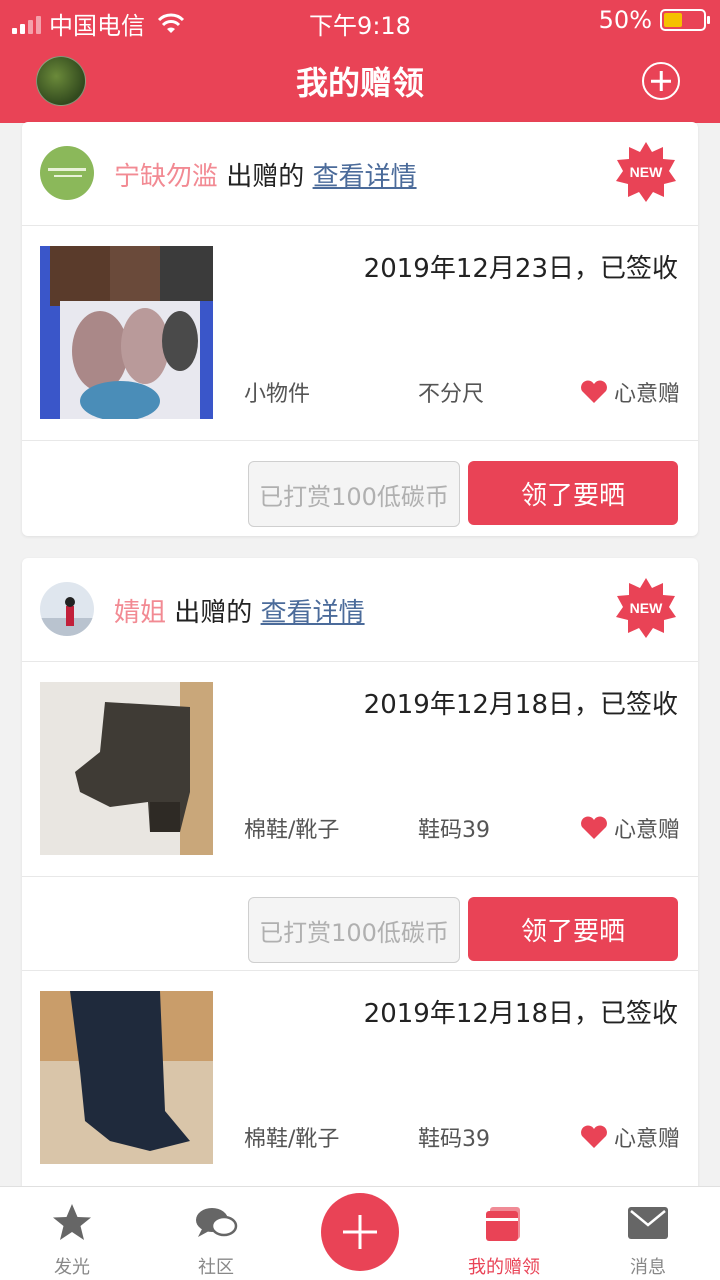  What do you see at coordinates (277, 394) in the screenshot?
I see `item-category: 小物件` at bounding box center [277, 394].